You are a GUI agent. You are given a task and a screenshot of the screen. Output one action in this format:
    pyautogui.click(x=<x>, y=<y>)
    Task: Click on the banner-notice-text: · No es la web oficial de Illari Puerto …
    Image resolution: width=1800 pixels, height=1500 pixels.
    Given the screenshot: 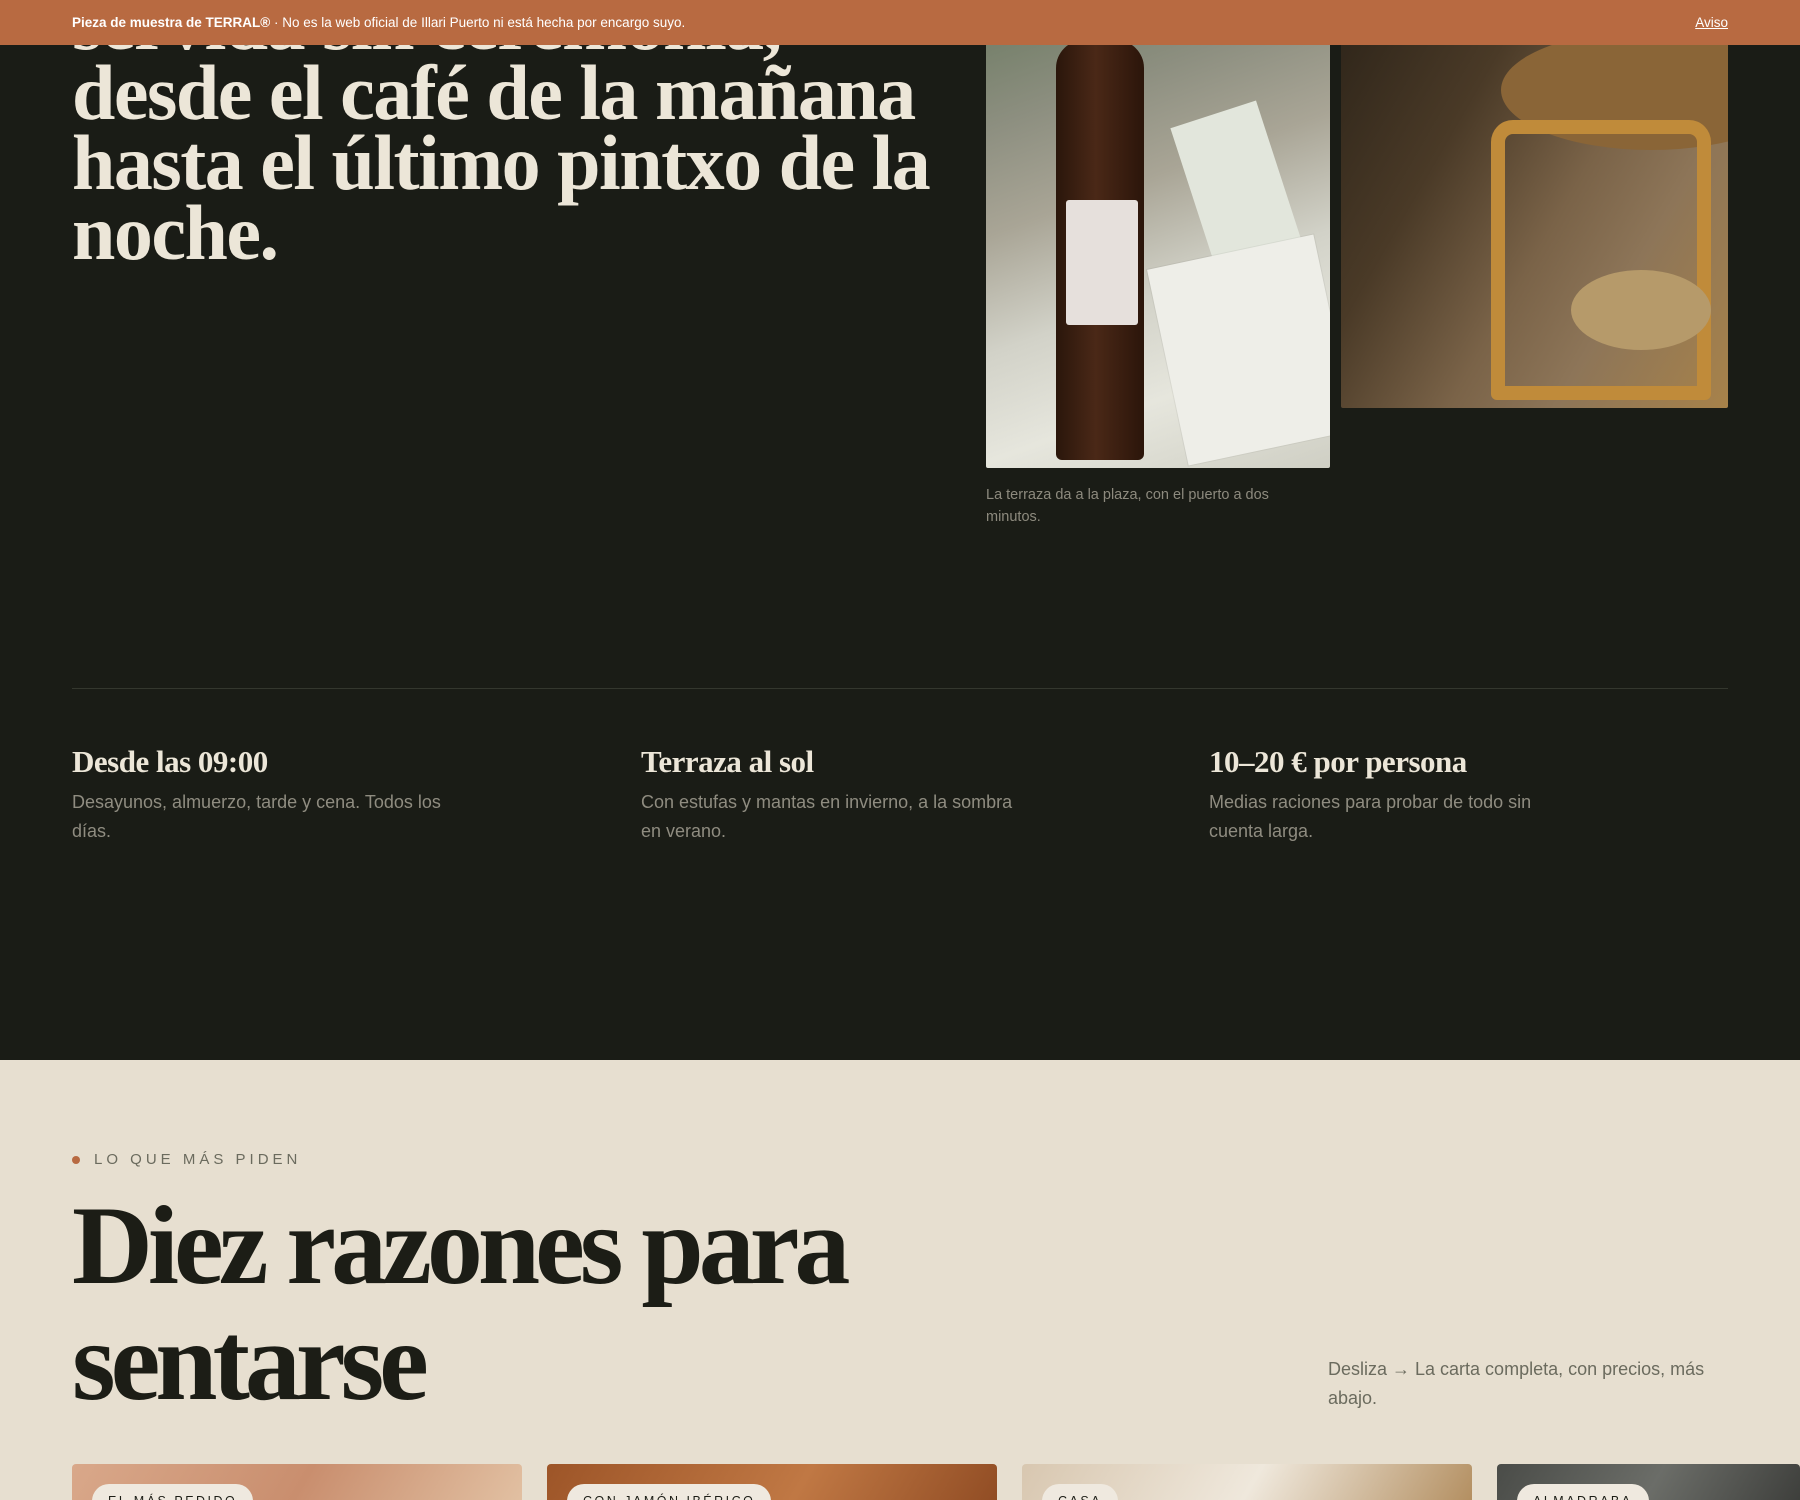 What is the action you would take?
    pyautogui.click(x=478, y=22)
    